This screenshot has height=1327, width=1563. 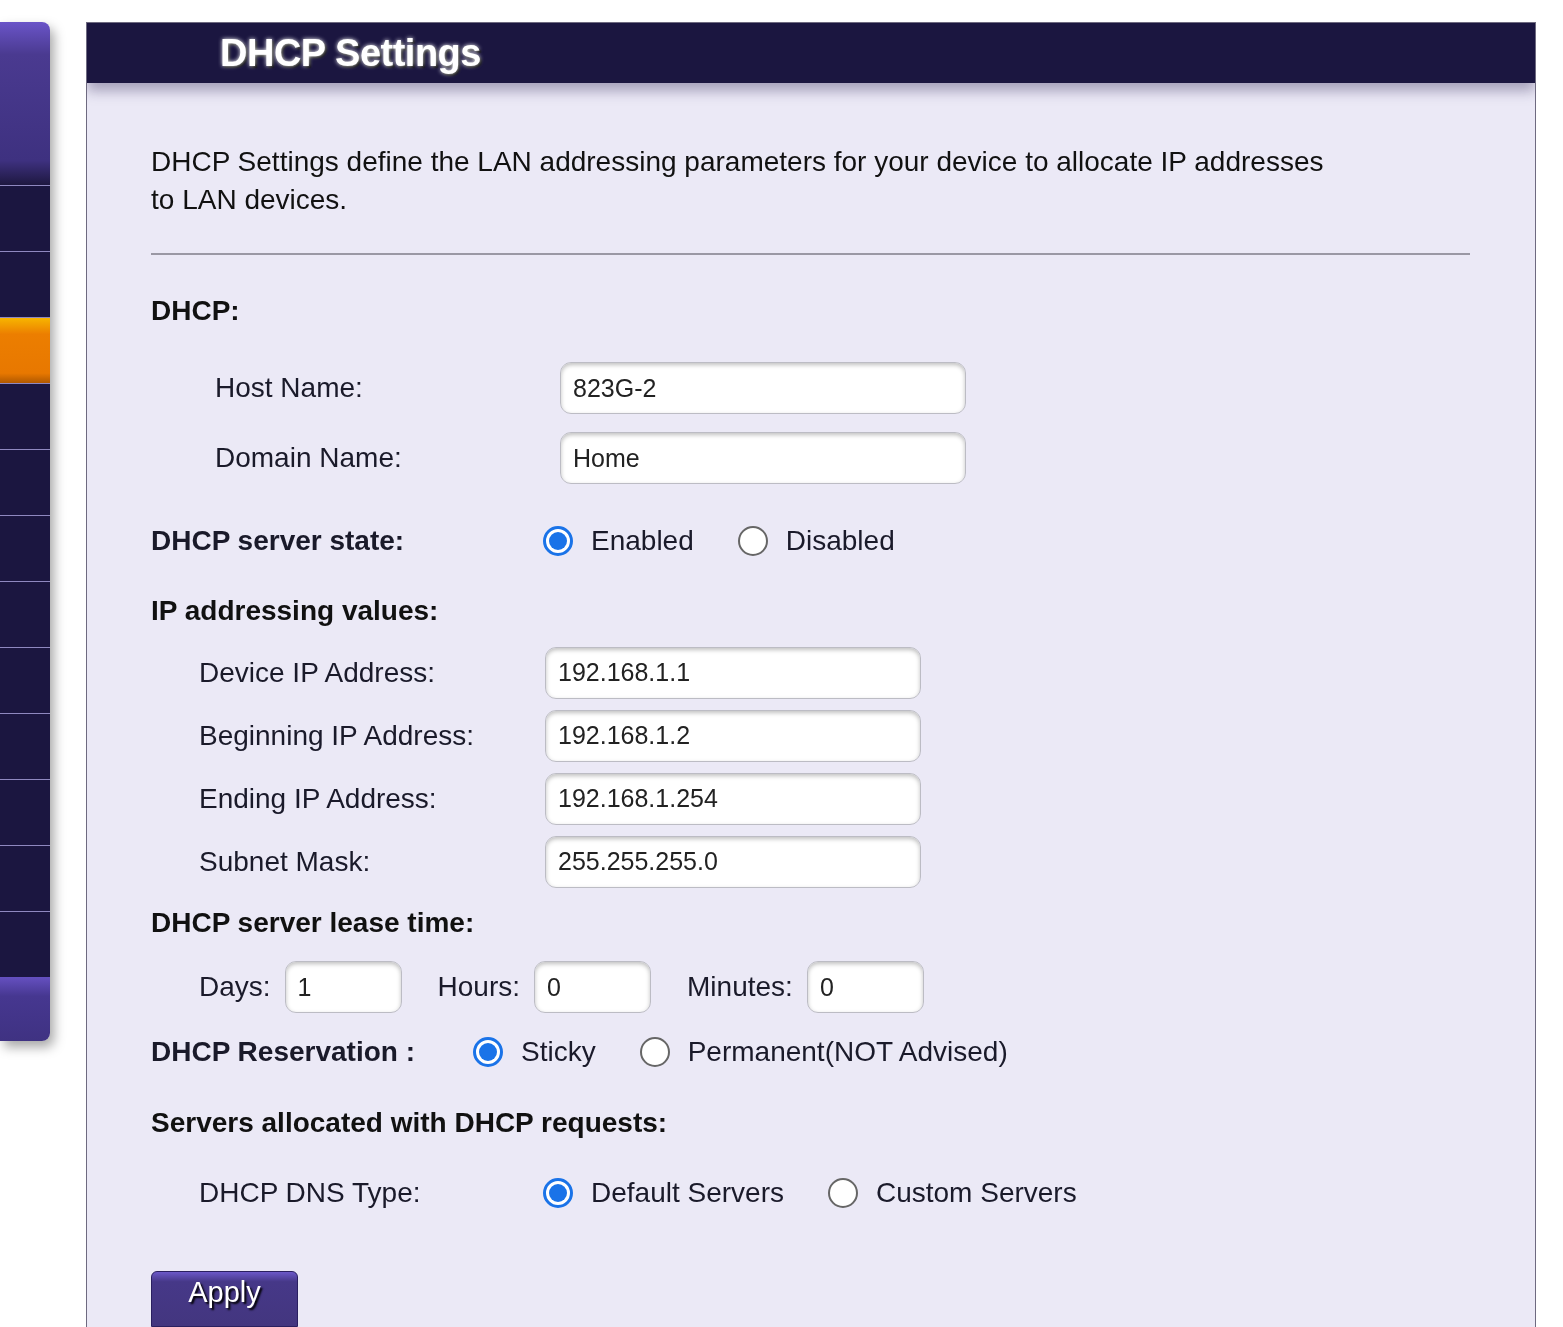 What do you see at coordinates (295, 611) in the screenshot?
I see `section-heading: IP addressing values:` at bounding box center [295, 611].